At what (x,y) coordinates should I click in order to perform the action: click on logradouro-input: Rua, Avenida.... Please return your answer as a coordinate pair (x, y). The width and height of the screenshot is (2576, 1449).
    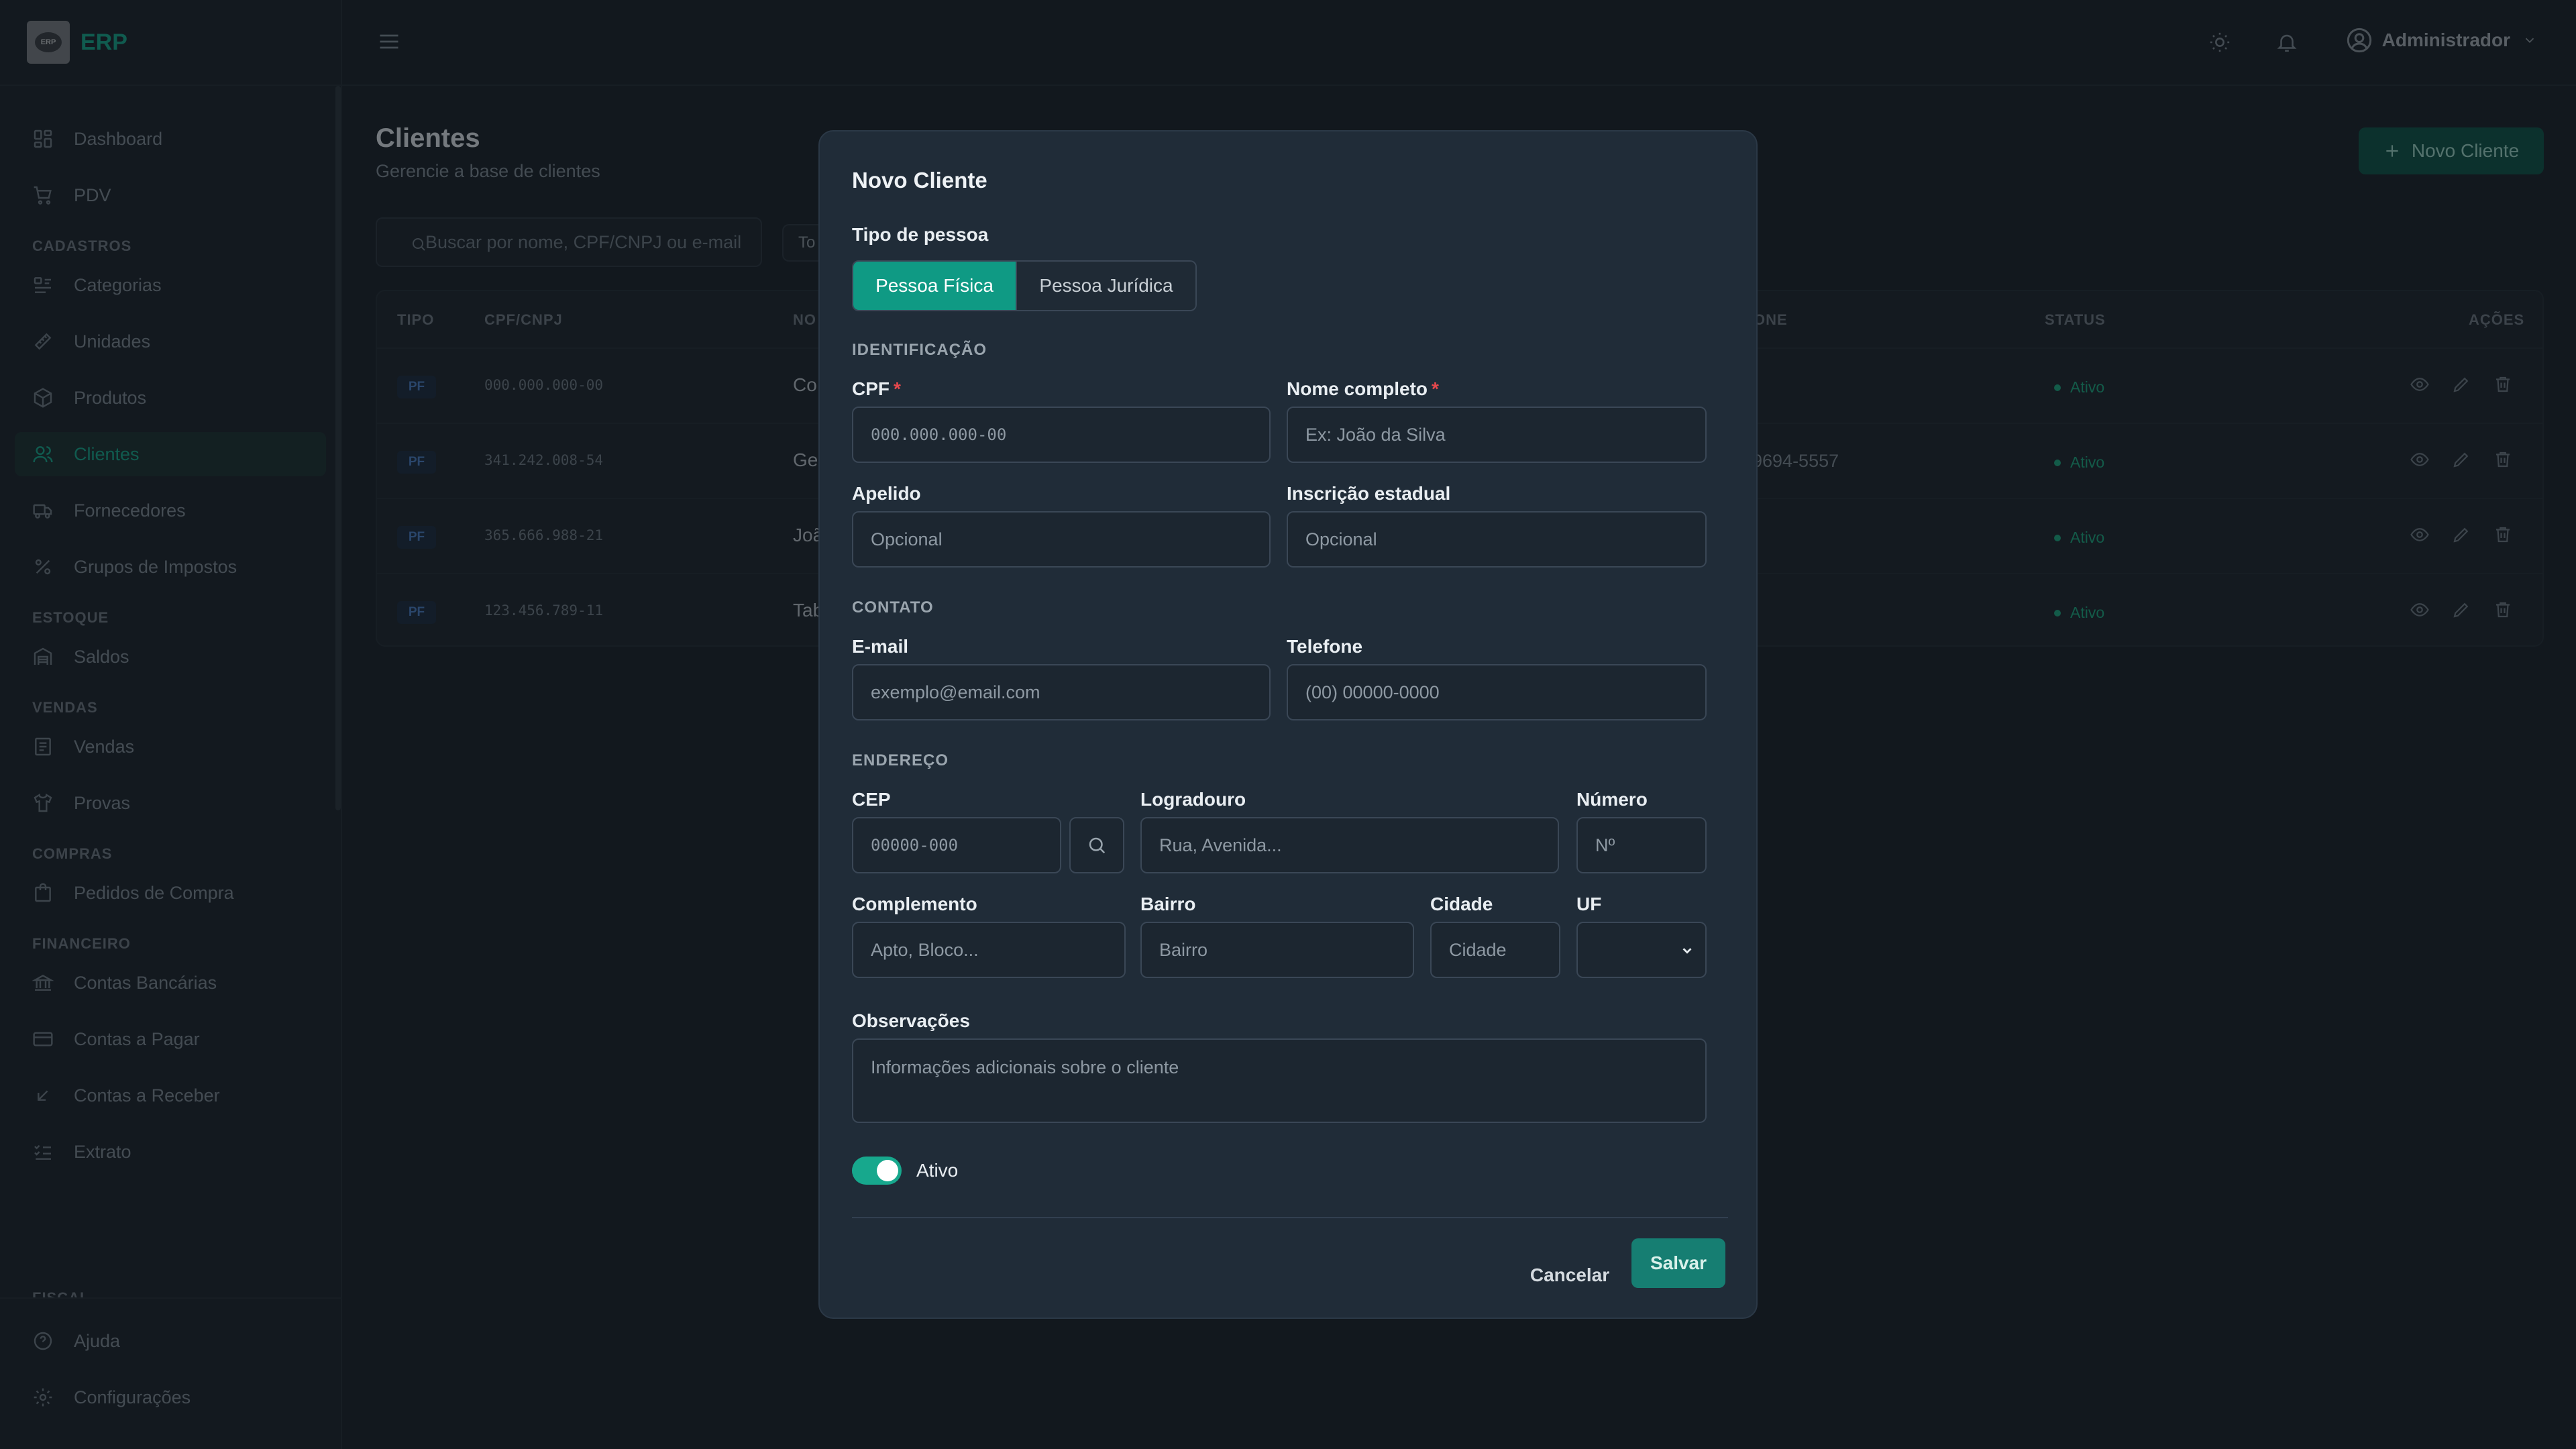
    Looking at the image, I should click on (1349, 845).